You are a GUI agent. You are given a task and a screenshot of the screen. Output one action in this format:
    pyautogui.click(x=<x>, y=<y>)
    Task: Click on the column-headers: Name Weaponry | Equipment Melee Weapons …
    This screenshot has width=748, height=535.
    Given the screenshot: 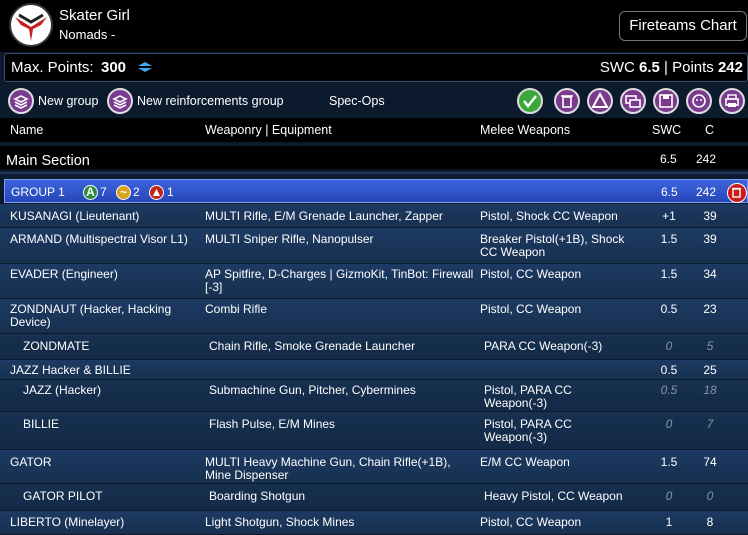 What is the action you would take?
    pyautogui.click(x=374, y=130)
    